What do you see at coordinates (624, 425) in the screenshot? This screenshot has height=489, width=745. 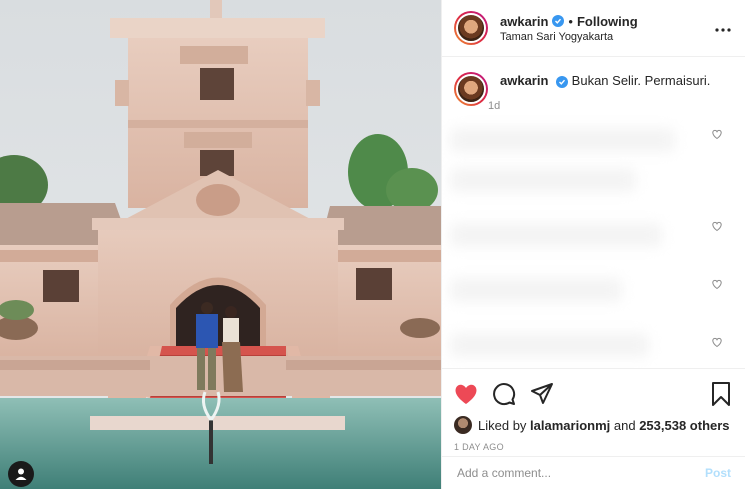 I see `likes-and: and` at bounding box center [624, 425].